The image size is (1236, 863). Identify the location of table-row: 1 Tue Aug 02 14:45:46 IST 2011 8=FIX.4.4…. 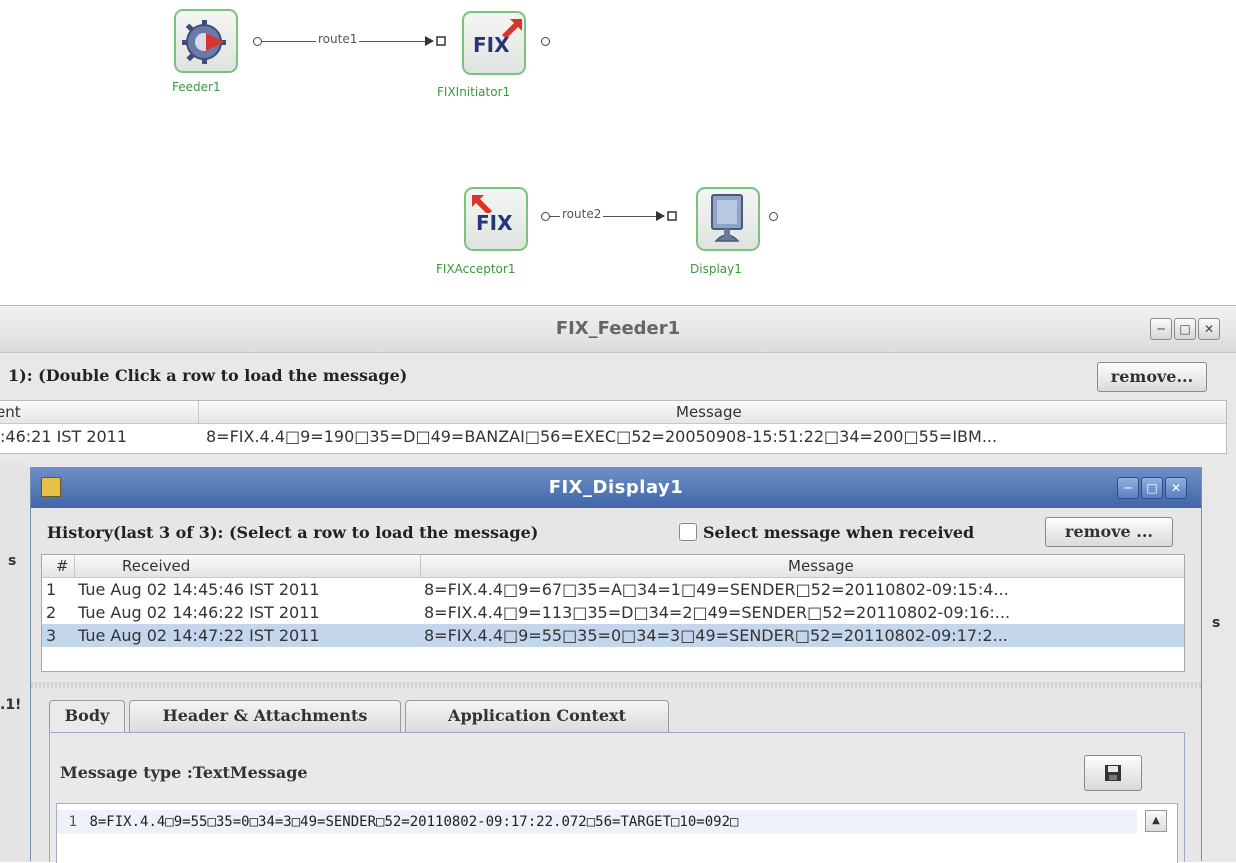
(613, 589).